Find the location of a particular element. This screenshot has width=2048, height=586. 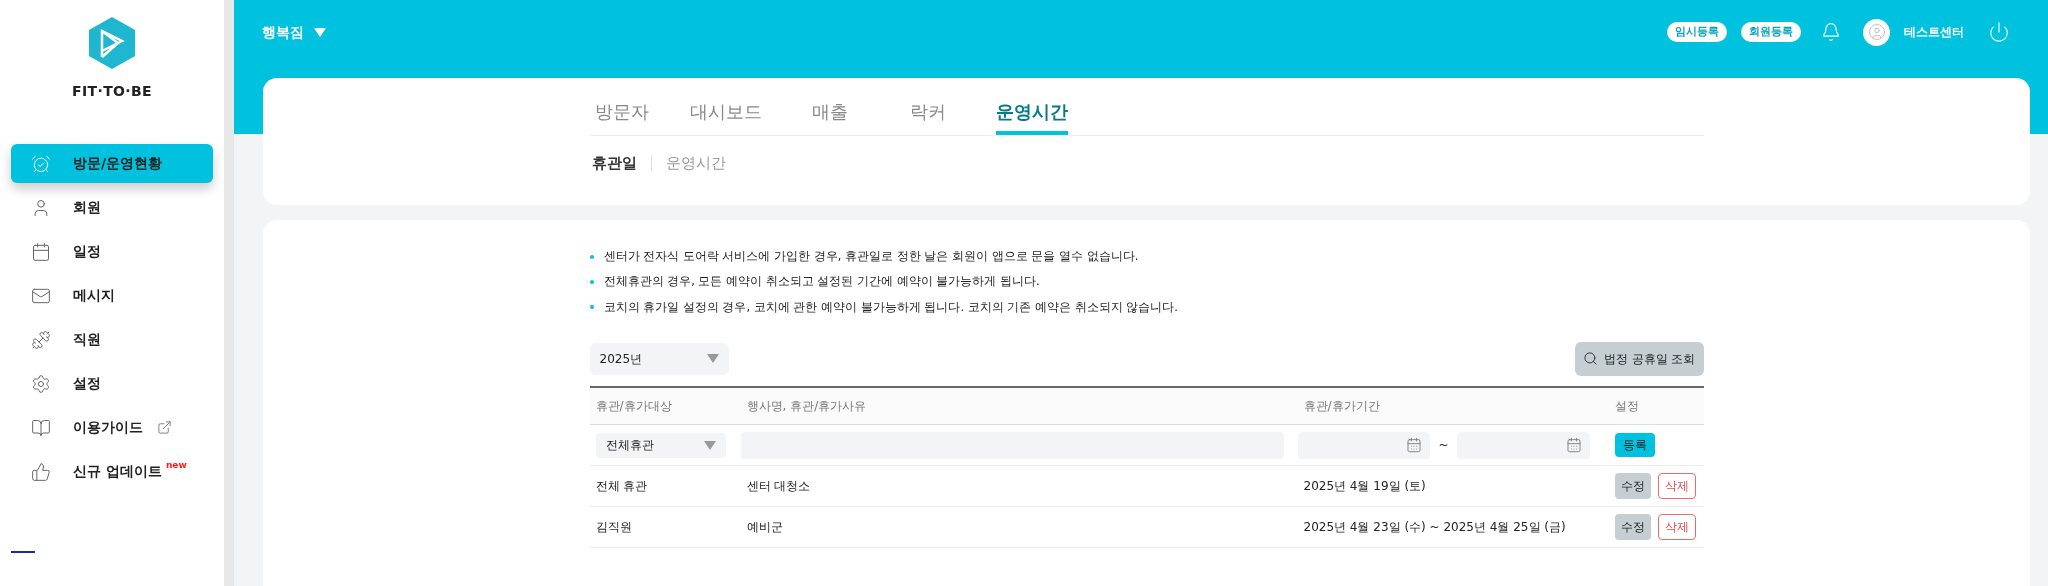

sub-tab: 휴관일 is located at coordinates (614, 163).